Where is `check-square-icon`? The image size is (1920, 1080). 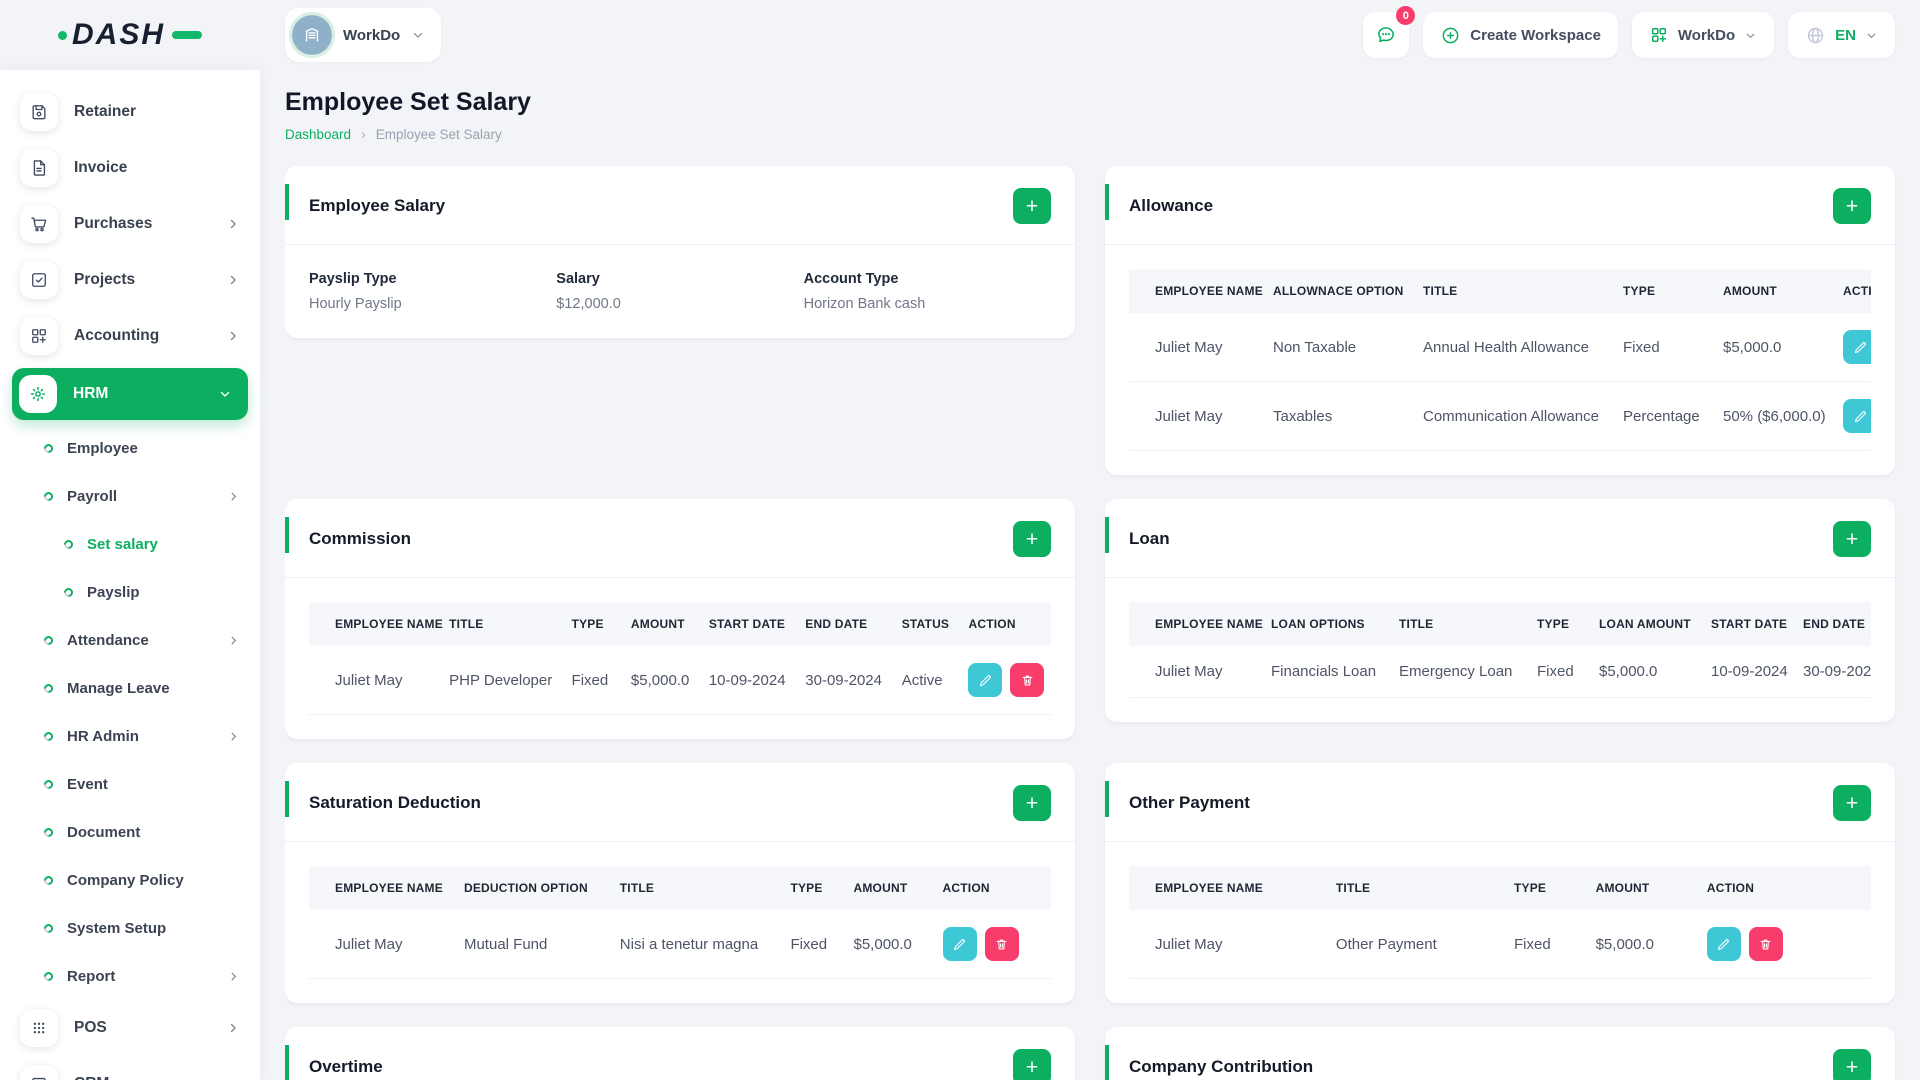 check-square-icon is located at coordinates (39, 280).